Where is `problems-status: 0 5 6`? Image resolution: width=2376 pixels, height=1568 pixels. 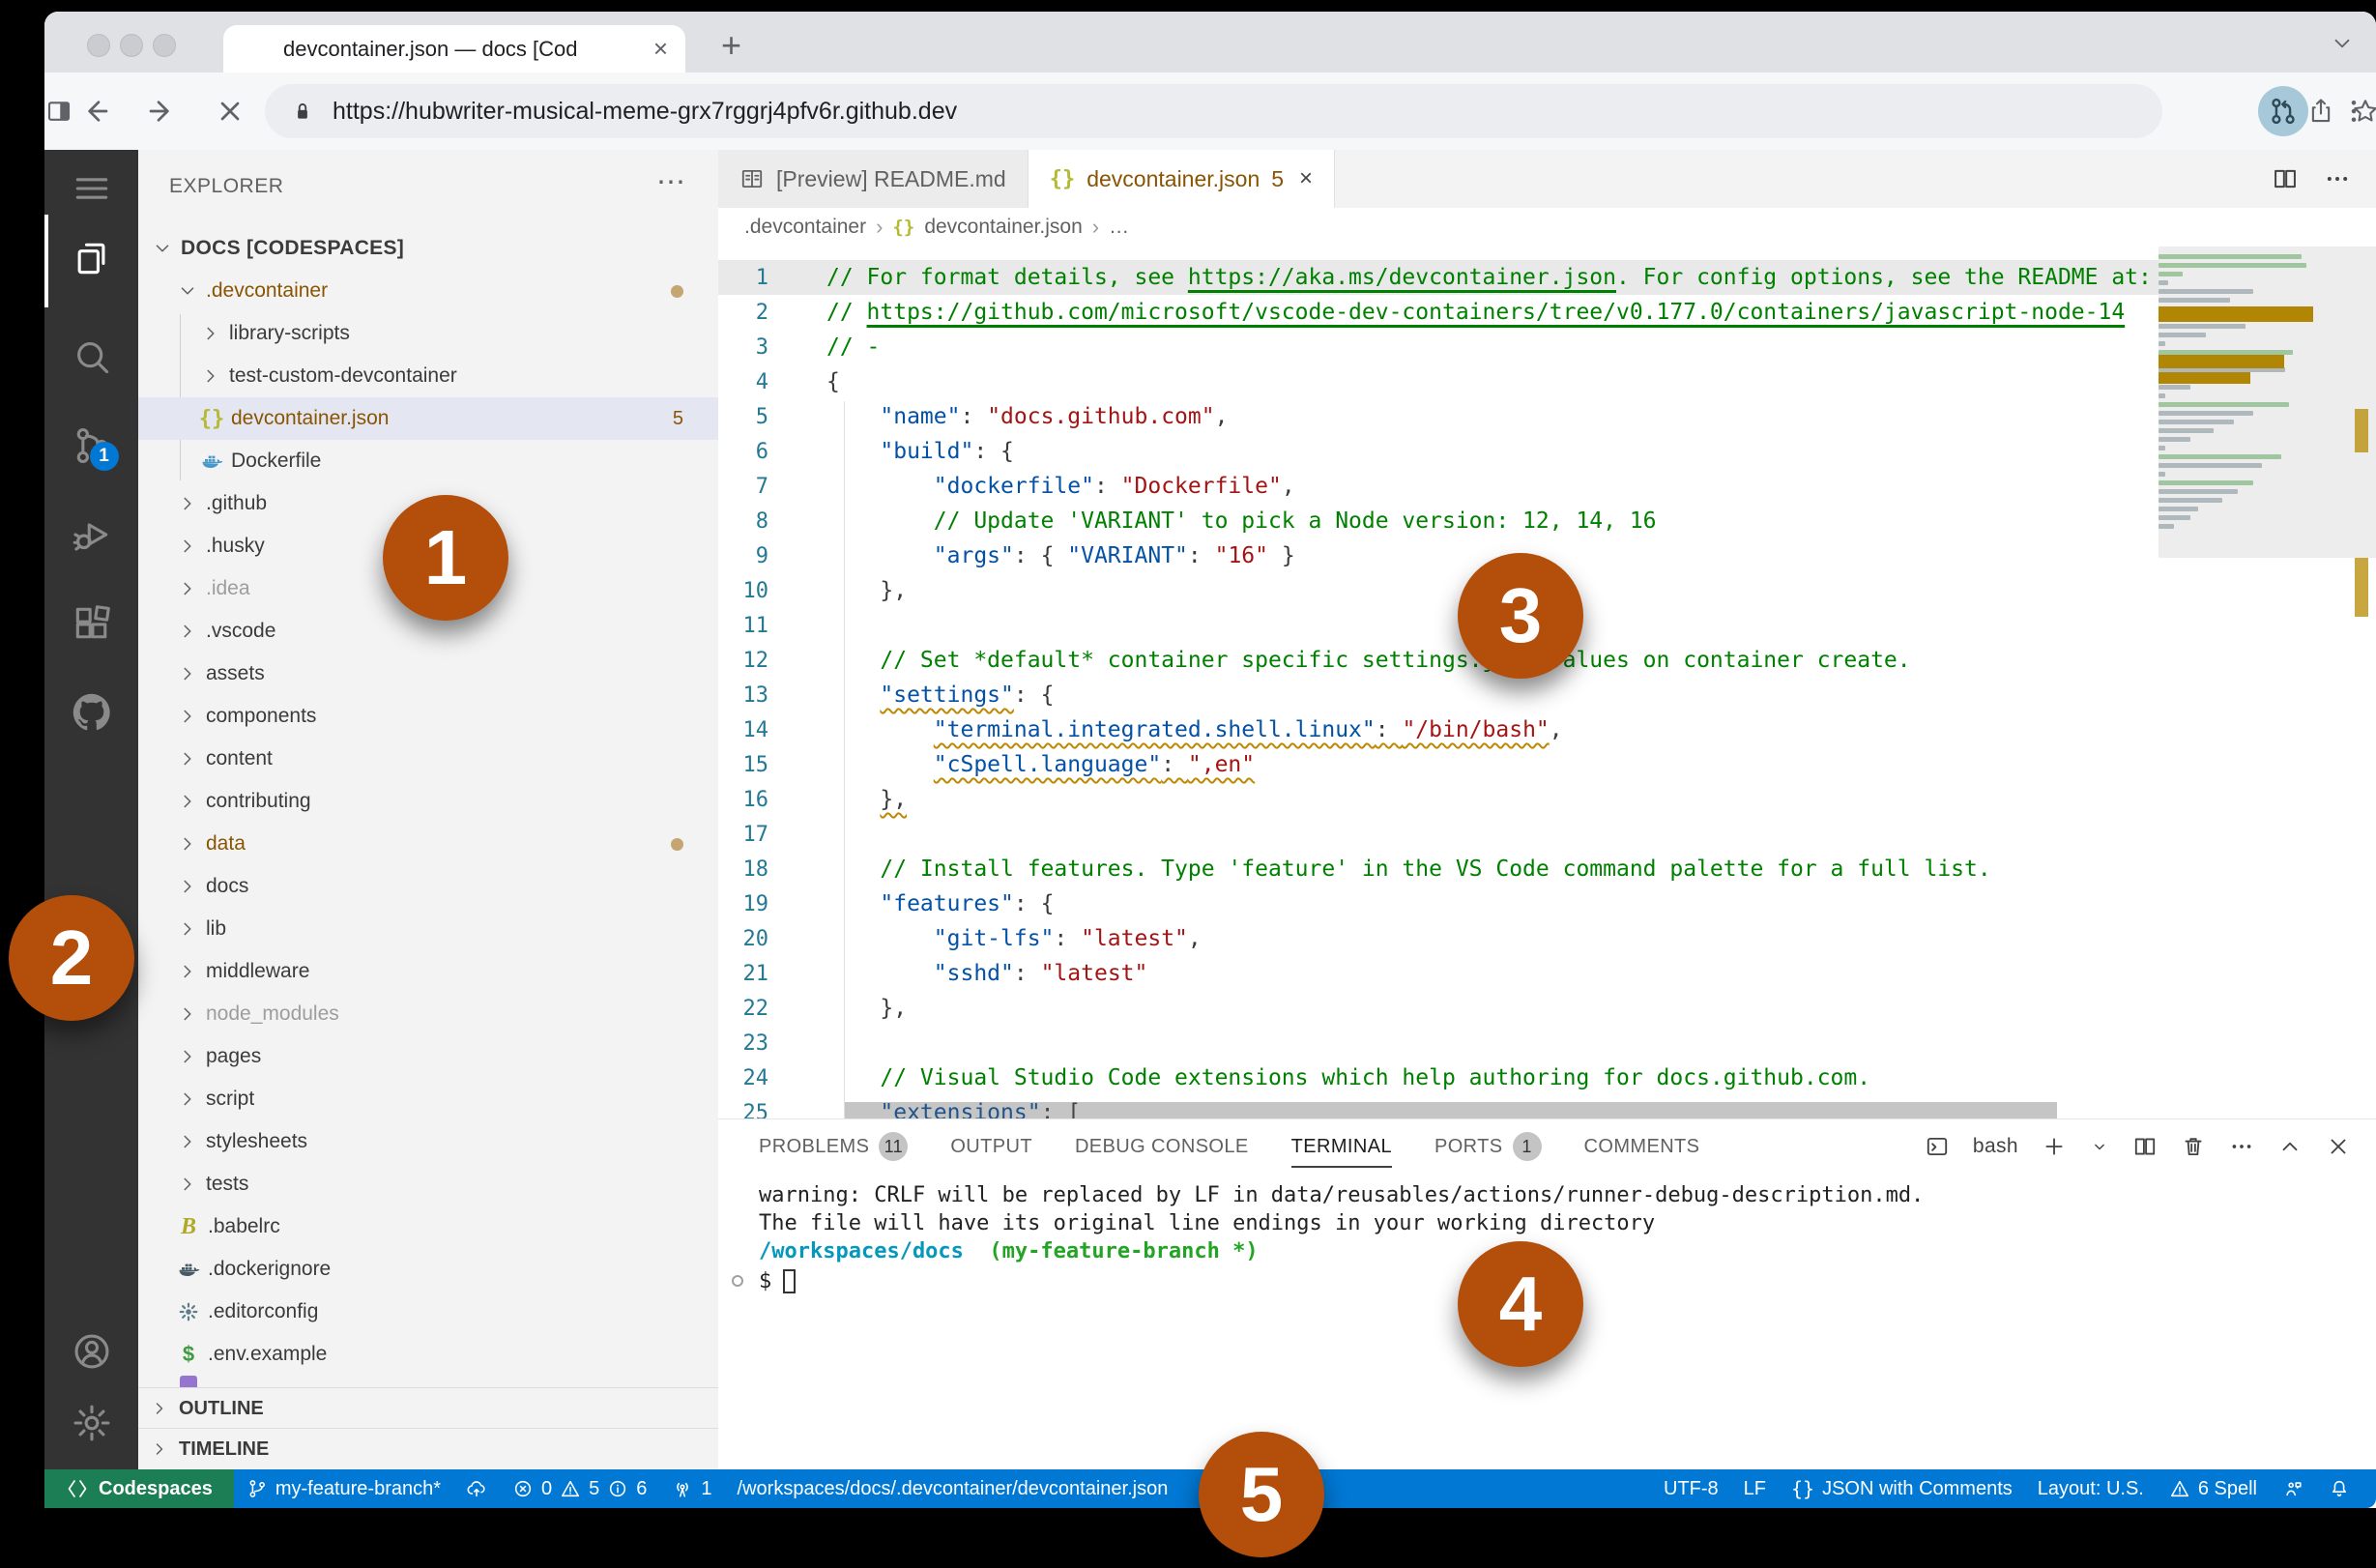
problems-status: 0 5 6 is located at coordinates (579, 1489).